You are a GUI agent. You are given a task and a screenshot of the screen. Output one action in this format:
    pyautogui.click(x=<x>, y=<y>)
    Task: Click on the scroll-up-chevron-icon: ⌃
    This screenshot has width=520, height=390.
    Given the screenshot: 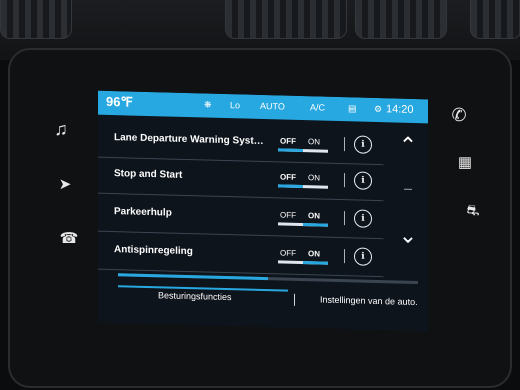 What is the action you would take?
    pyautogui.click(x=408, y=145)
    